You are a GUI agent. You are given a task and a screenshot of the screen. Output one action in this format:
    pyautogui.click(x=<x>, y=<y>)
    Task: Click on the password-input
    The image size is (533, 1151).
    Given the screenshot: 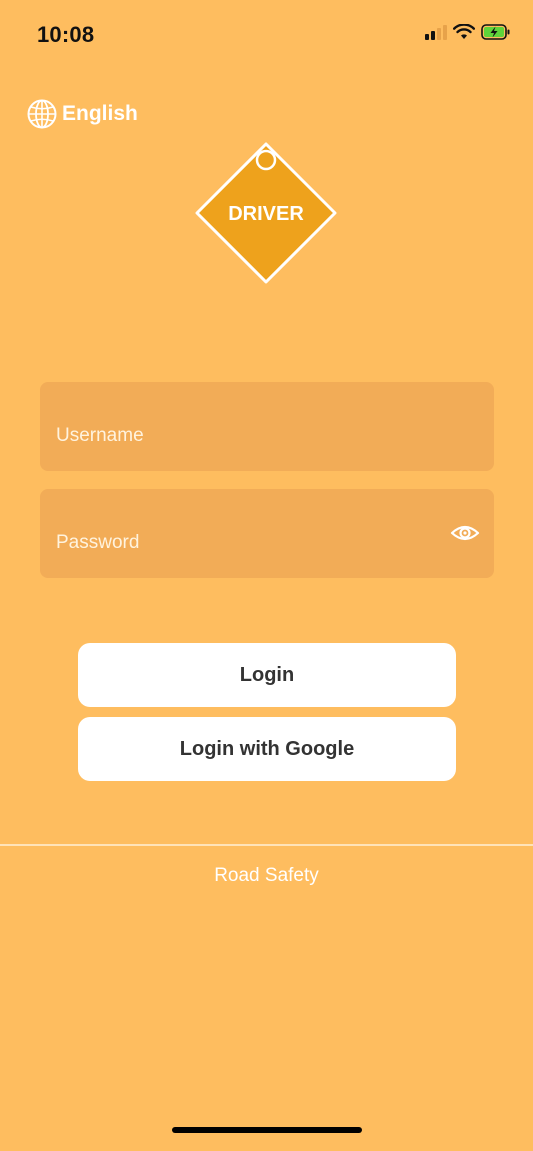 What is the action you would take?
    pyautogui.click(x=246, y=542)
    